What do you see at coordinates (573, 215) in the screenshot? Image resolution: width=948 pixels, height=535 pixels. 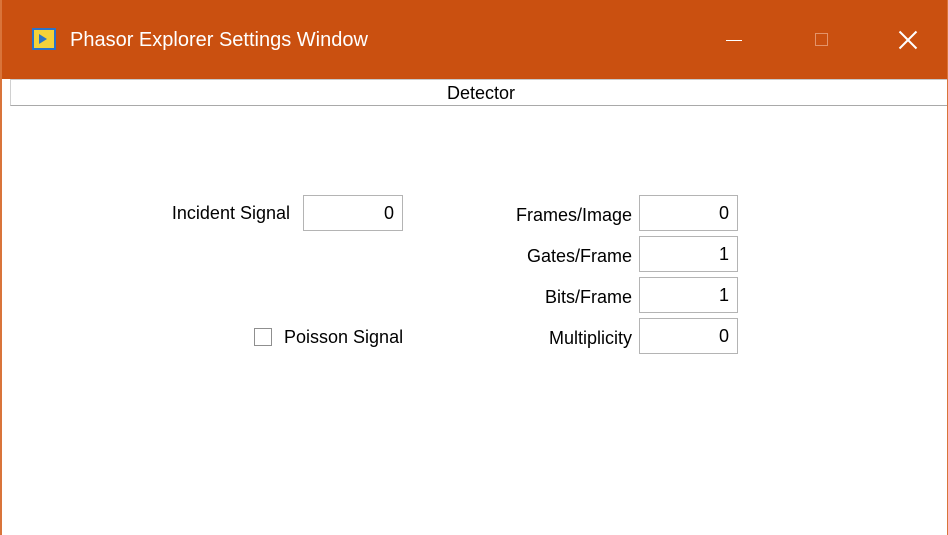 I see `frames-per-image-label: Frames/Image` at bounding box center [573, 215].